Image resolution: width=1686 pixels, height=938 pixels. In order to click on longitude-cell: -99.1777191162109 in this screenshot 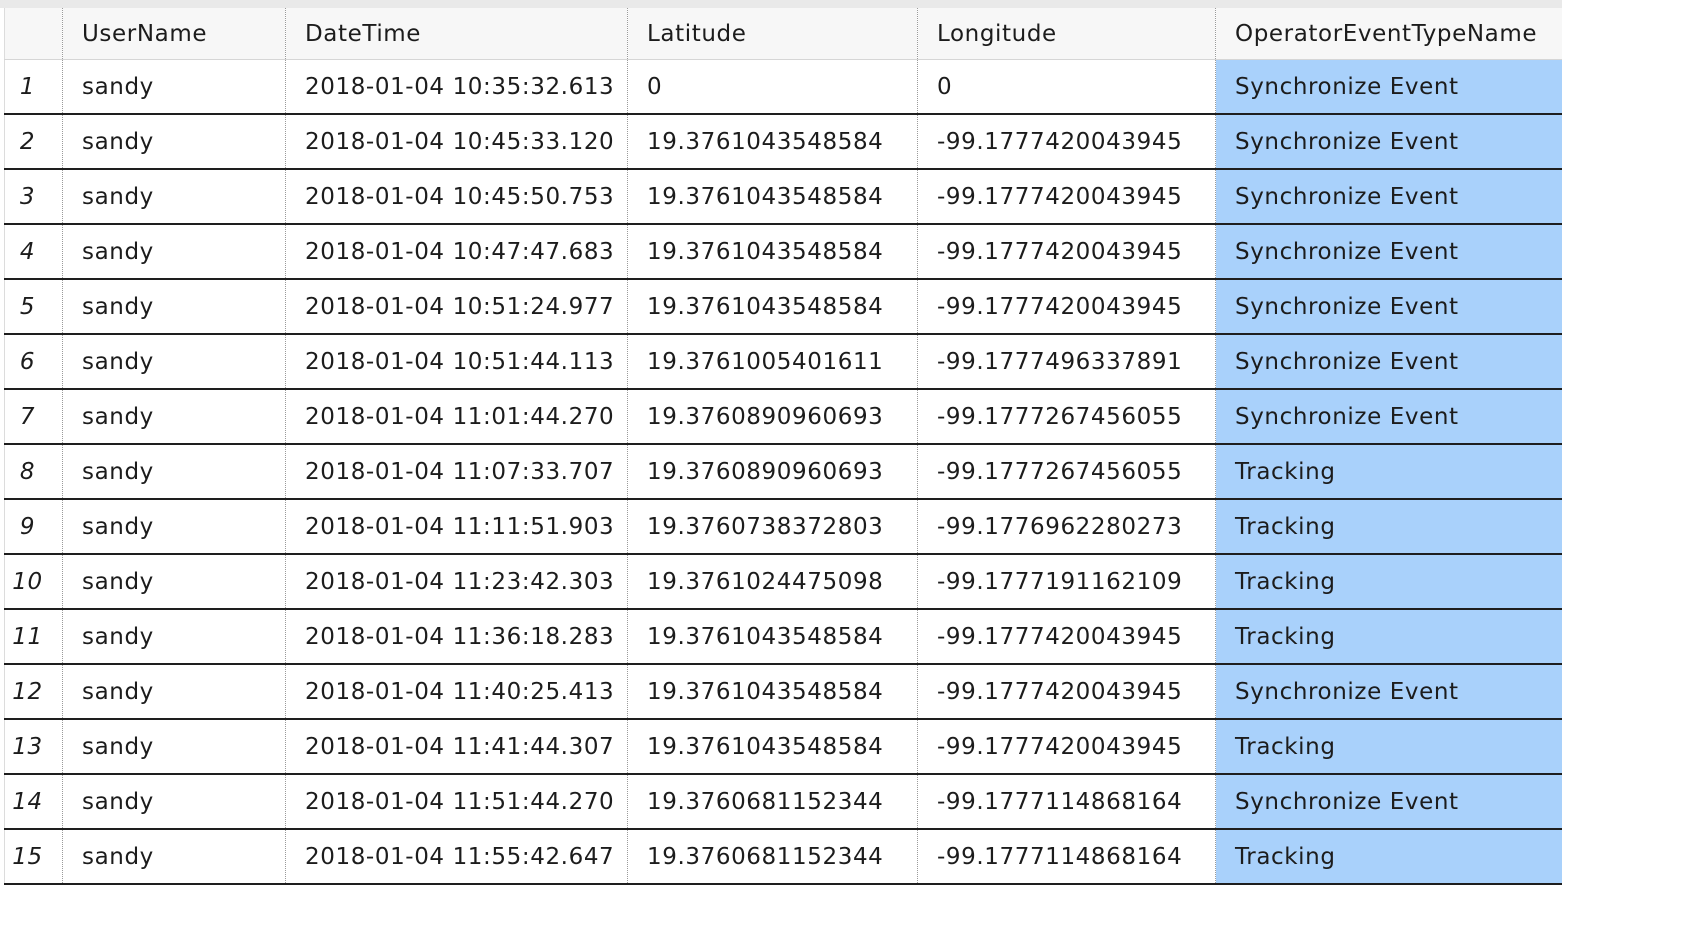, I will do `click(1066, 582)`.